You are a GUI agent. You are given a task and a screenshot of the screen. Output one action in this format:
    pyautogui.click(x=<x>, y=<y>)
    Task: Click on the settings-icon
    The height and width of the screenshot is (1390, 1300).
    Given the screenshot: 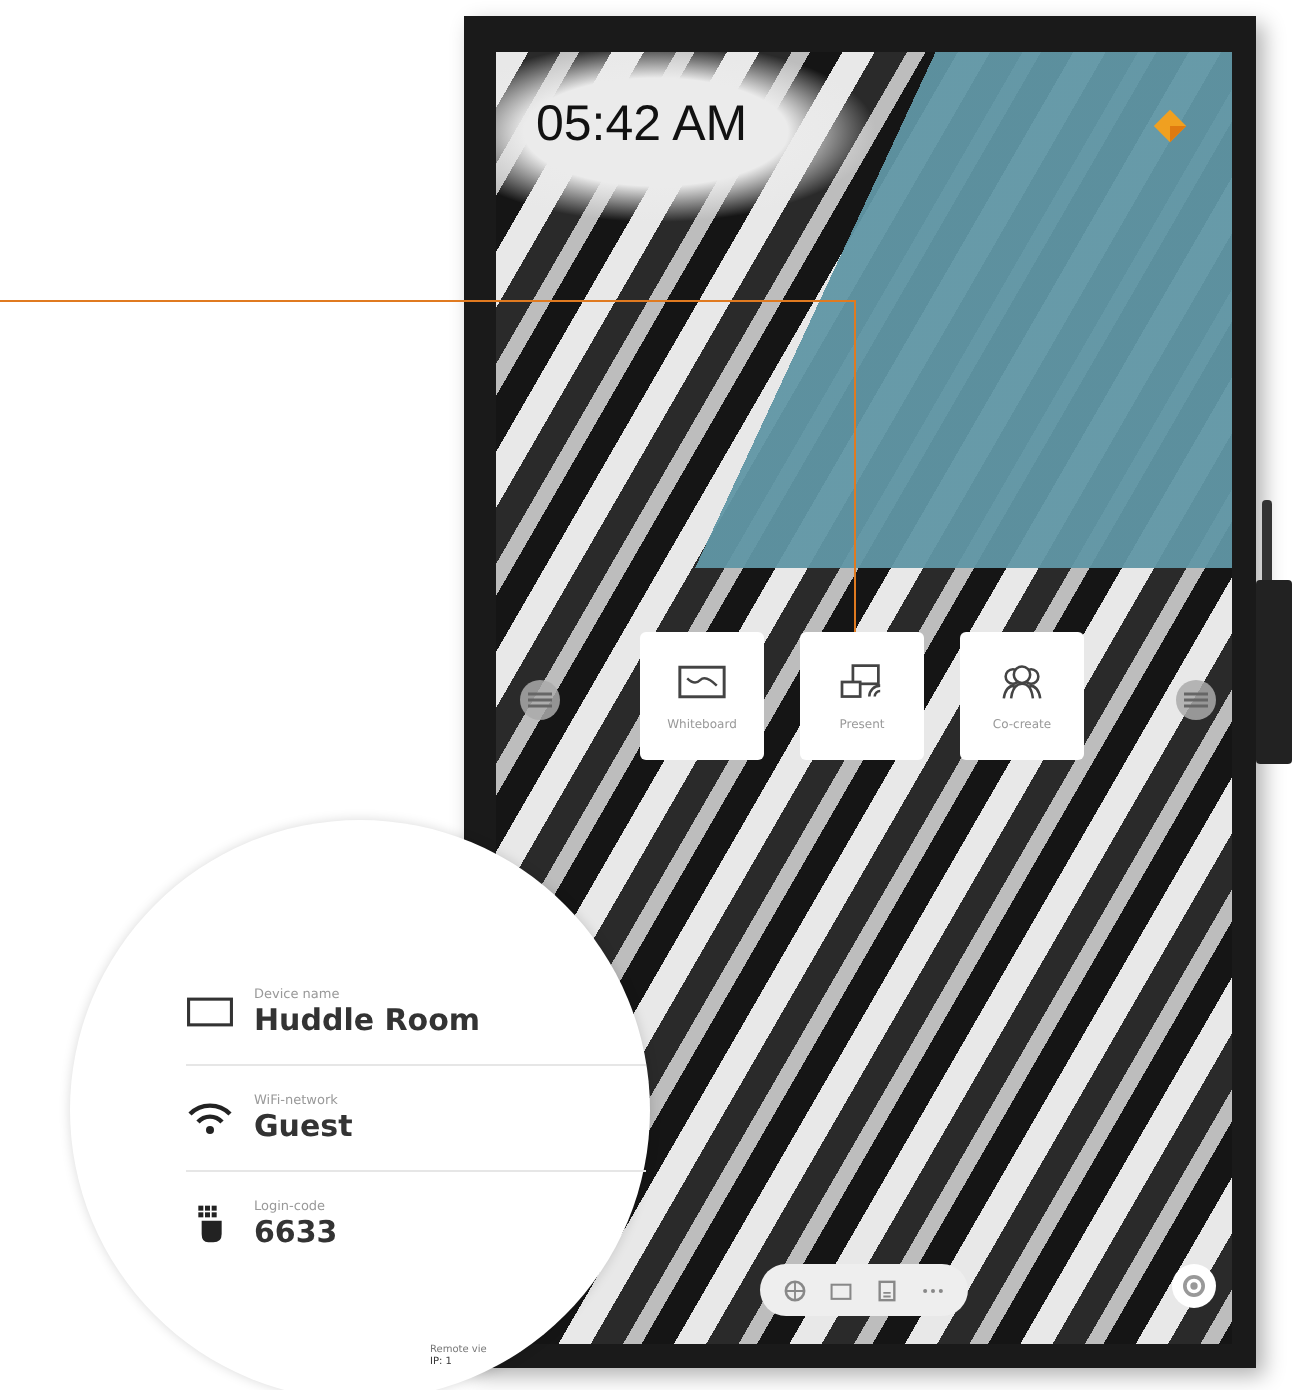 What is the action you would take?
    pyautogui.click(x=1194, y=1286)
    